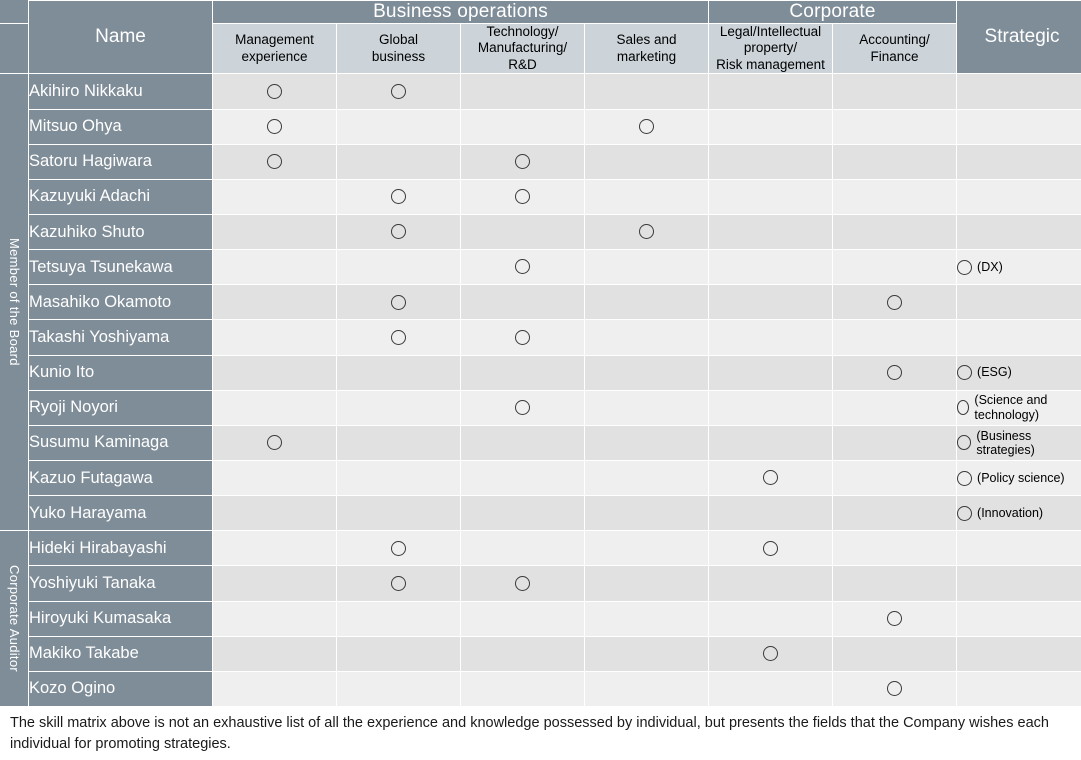  Describe the element at coordinates (522, 48) in the screenshot. I see `header-col-technology-manufacturing-rd: Technology/ Manufacturing/ R&D` at that location.